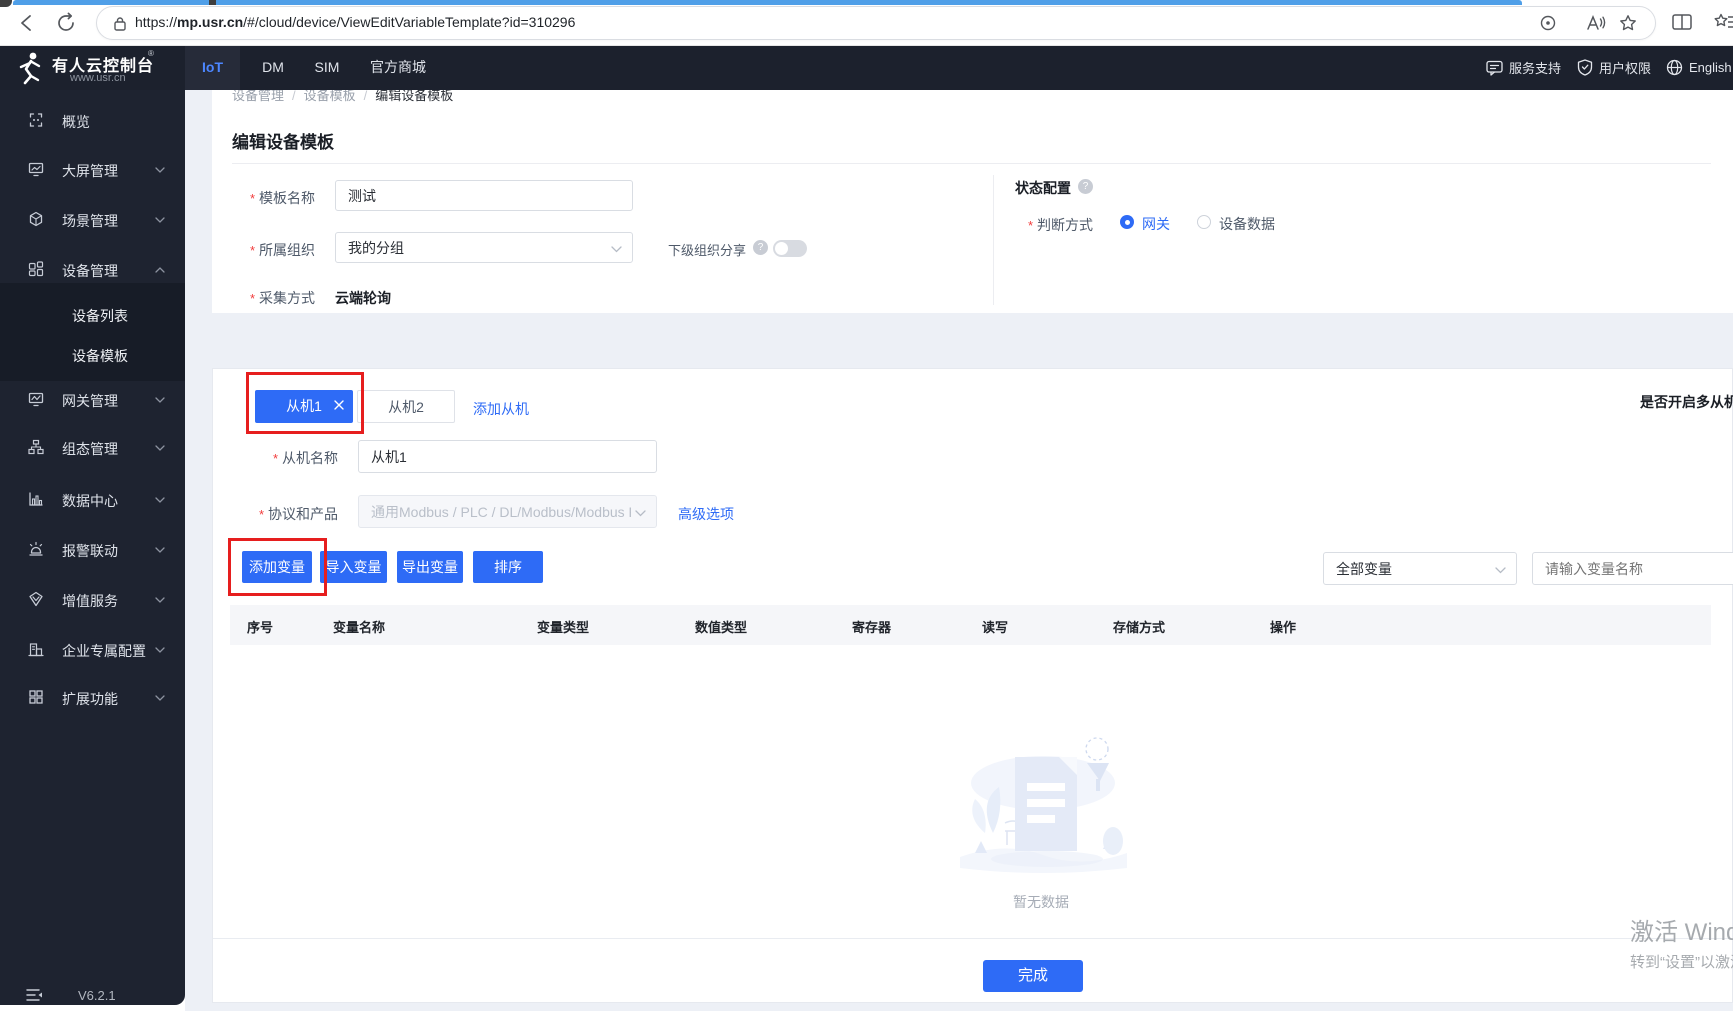 The height and width of the screenshot is (1011, 1733). I want to click on breadcrumb-device-template: 设备模板, so click(330, 95).